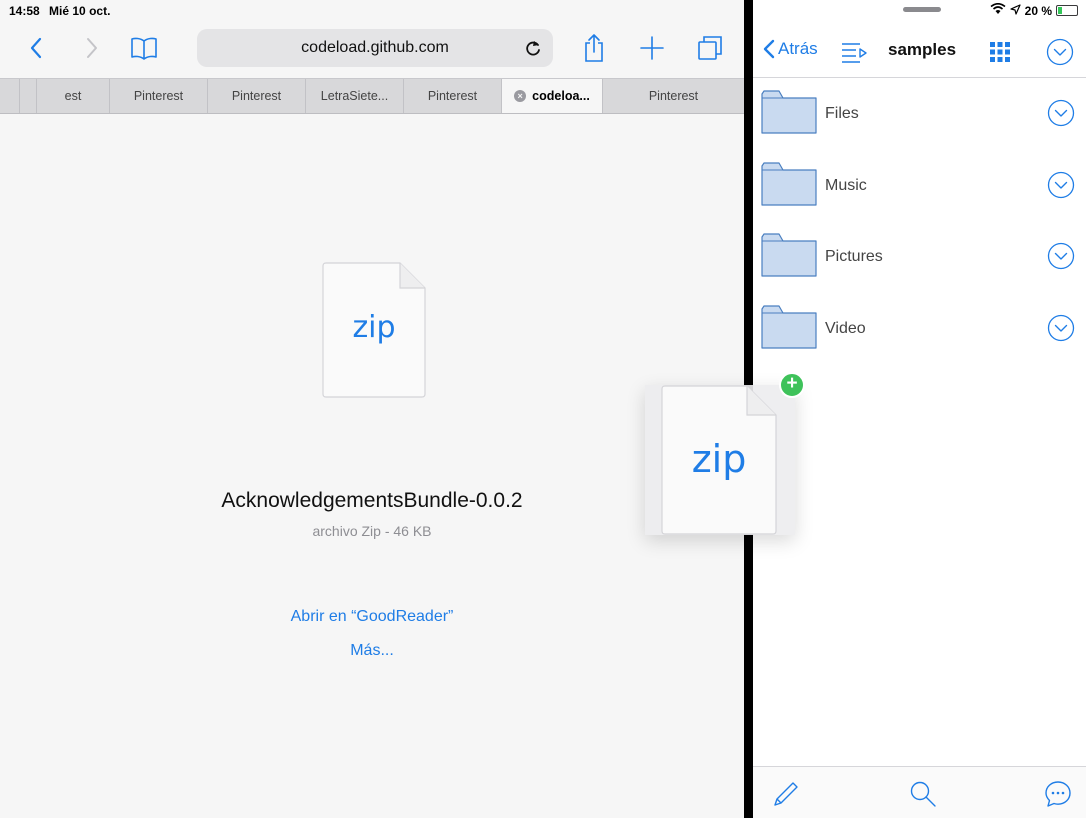 The height and width of the screenshot is (818, 1086). What do you see at coordinates (372, 617) in the screenshot?
I see `open-in-goodreader-link: Abrir en “GoodReader”` at bounding box center [372, 617].